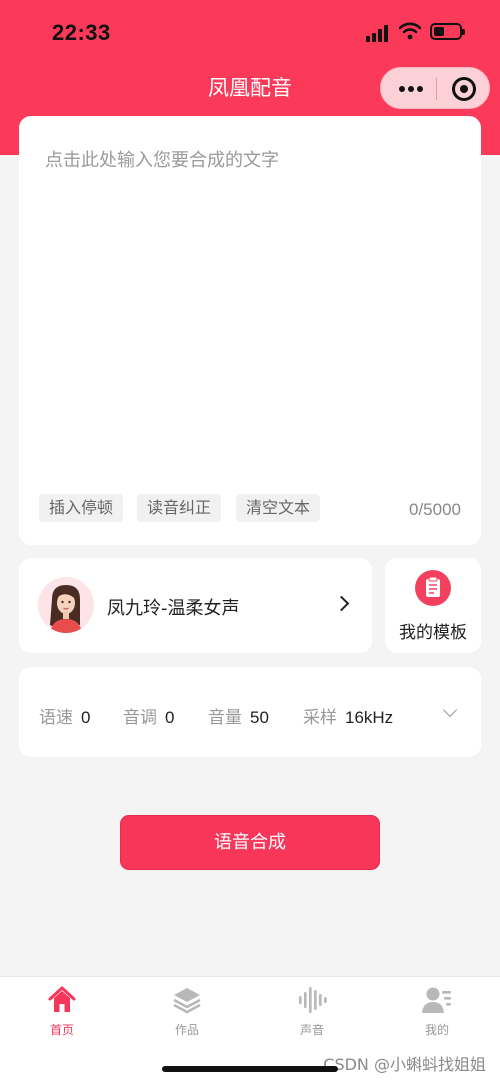 The width and height of the screenshot is (500, 1082). Describe the element at coordinates (320, 718) in the screenshot. I see `param-sample-rate-label: 采样` at that location.